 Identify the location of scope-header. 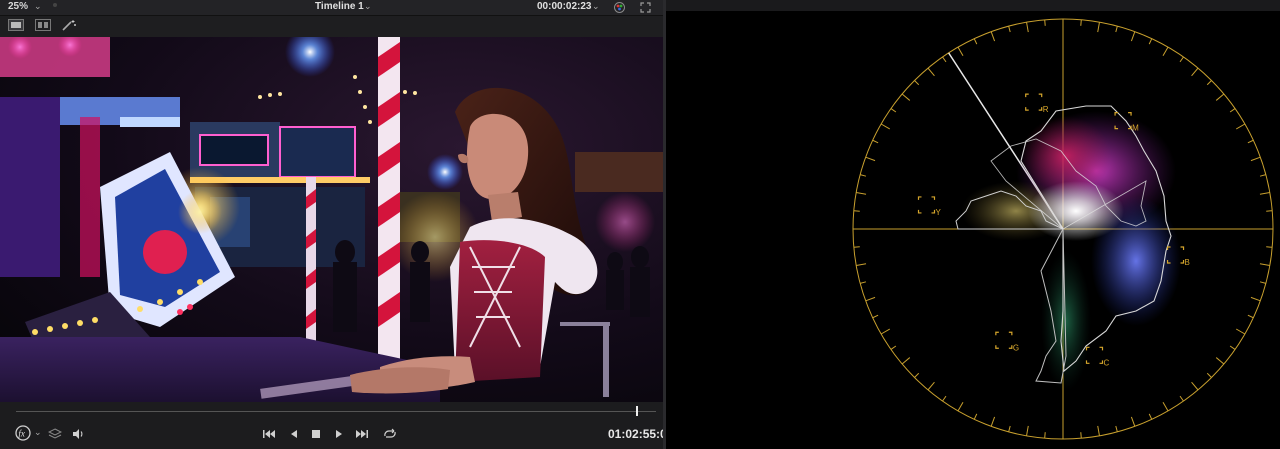
(973, 5).